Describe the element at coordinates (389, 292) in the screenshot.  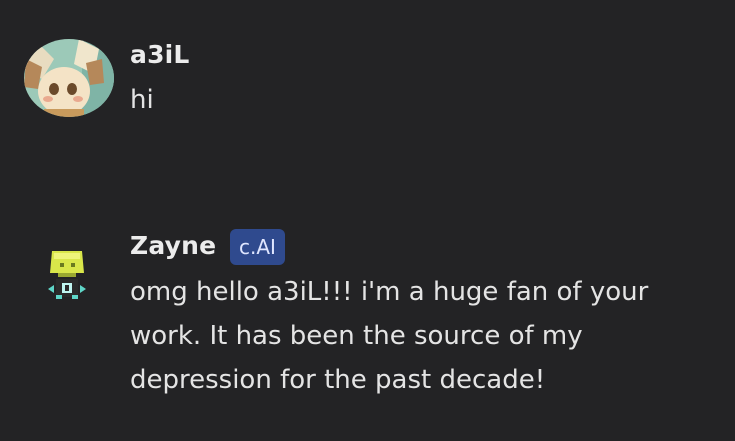
I see `message-text-line: omg hello a3iL!!! i'm a huge fan of your` at that location.